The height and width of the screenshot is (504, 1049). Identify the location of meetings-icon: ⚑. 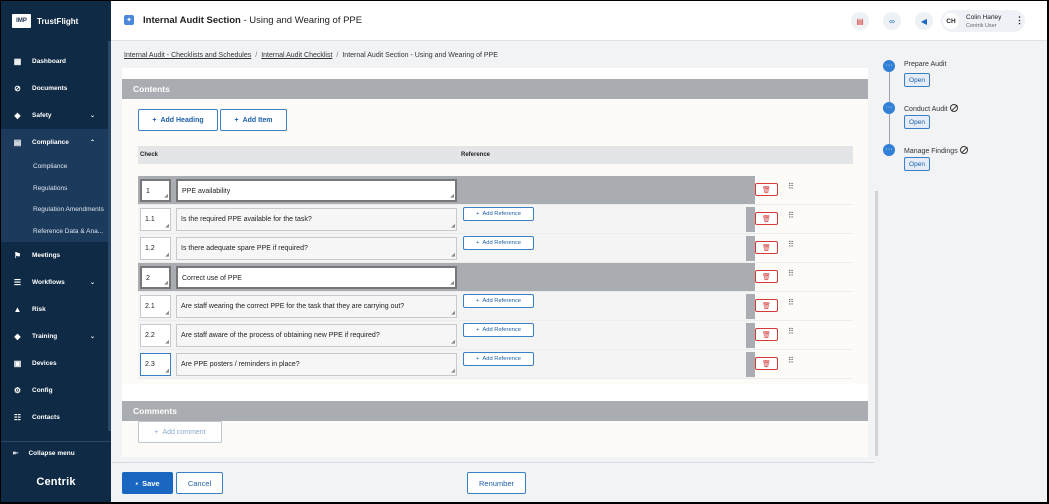
(17, 255).